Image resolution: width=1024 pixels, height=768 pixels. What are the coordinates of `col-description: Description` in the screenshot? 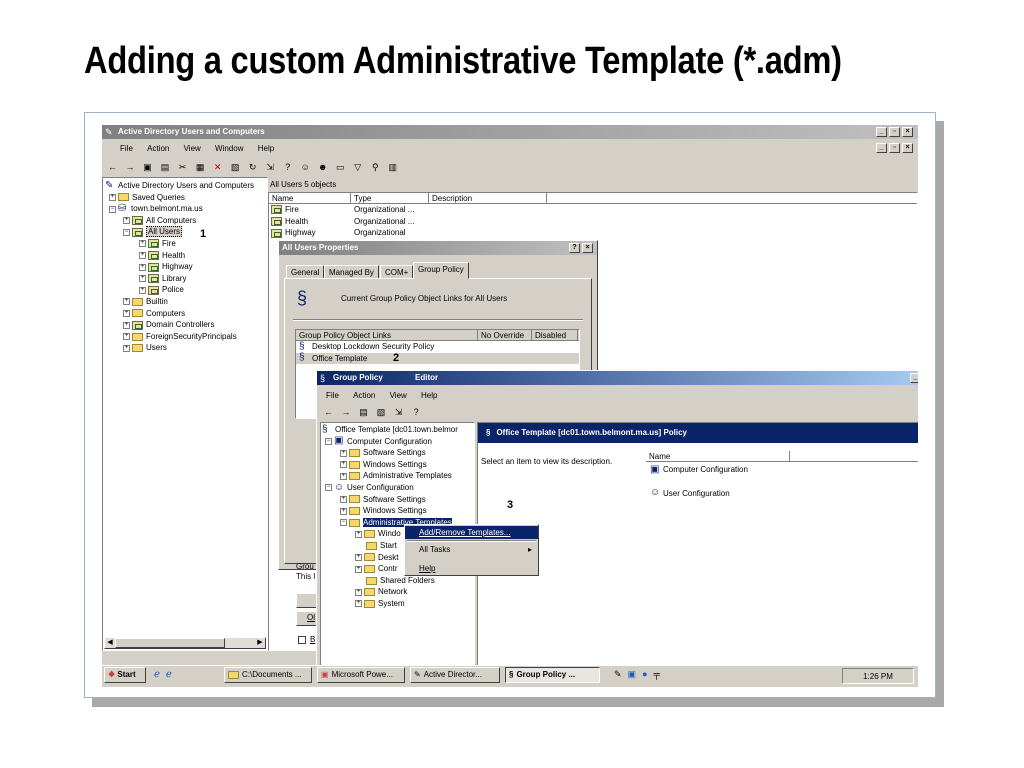 It's located at (488, 198).